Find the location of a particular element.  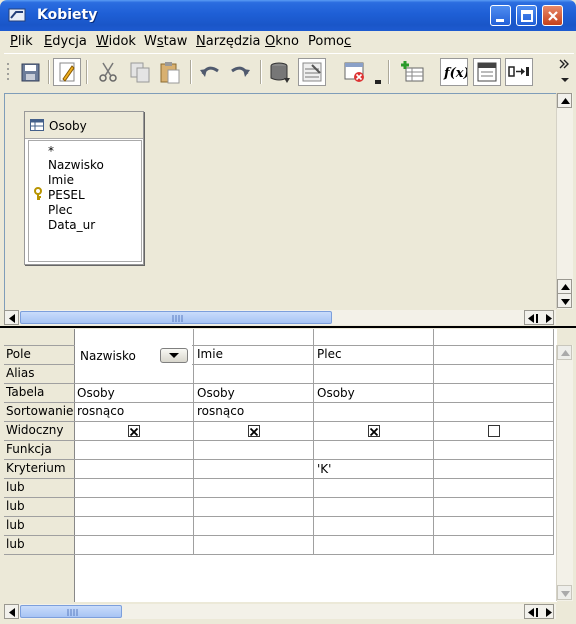

scroll-thumb is located at coordinates (176, 317).